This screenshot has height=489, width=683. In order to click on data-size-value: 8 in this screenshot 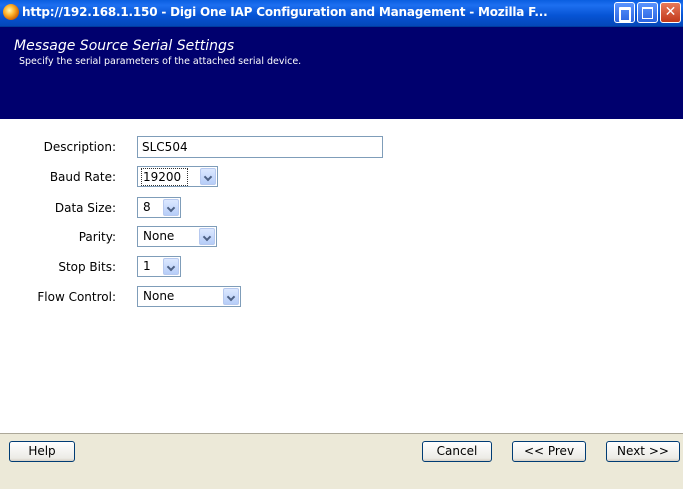, I will do `click(147, 207)`.